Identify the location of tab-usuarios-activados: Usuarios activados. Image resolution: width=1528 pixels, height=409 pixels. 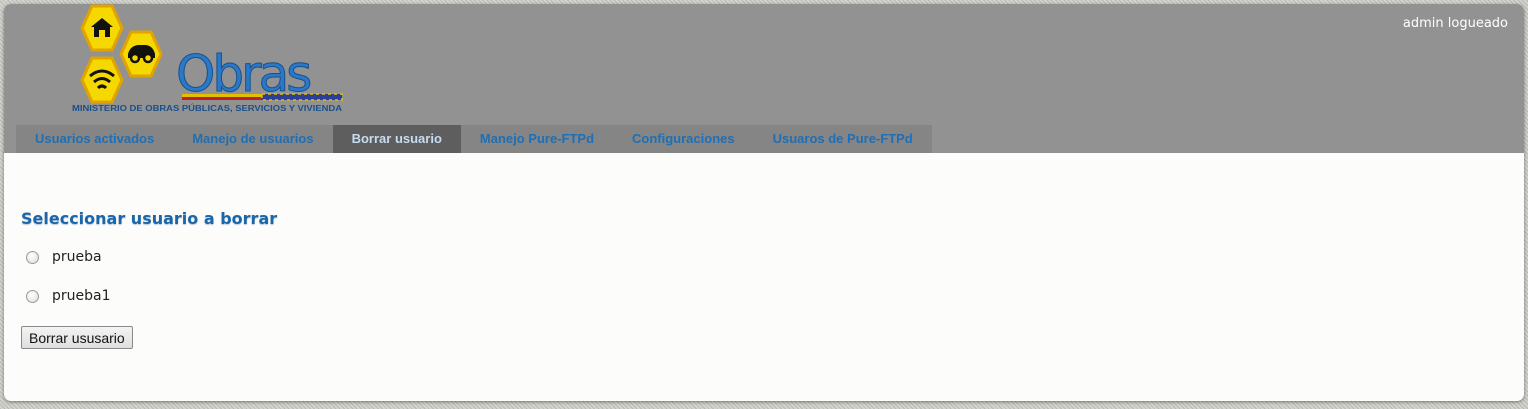
(94, 139).